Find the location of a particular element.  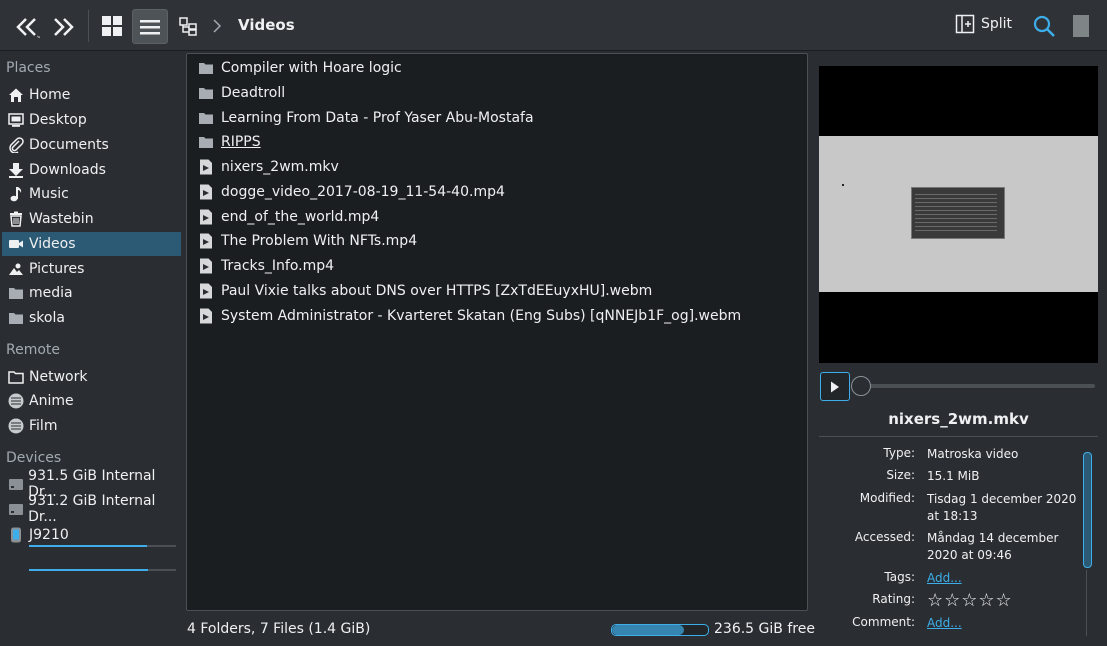

list-item: Compiler with Hoare logic is located at coordinates (299, 68).